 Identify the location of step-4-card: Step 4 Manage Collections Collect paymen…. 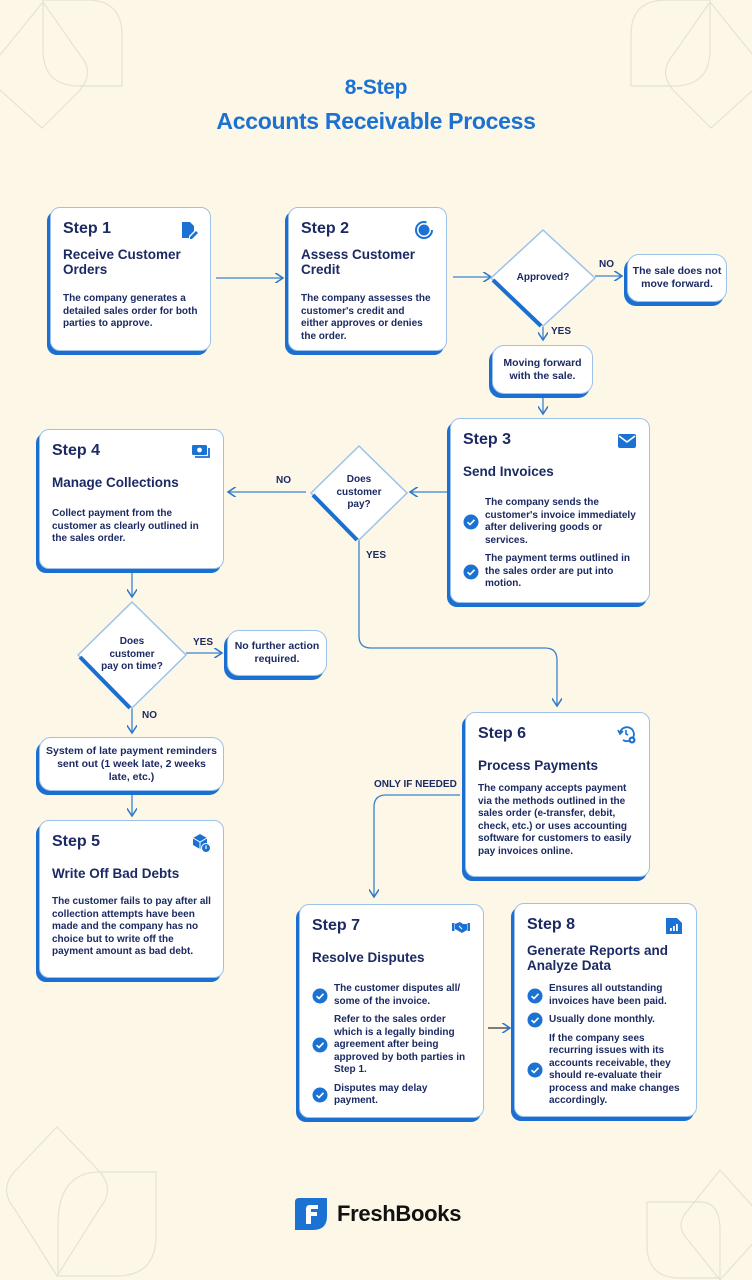
(131, 499).